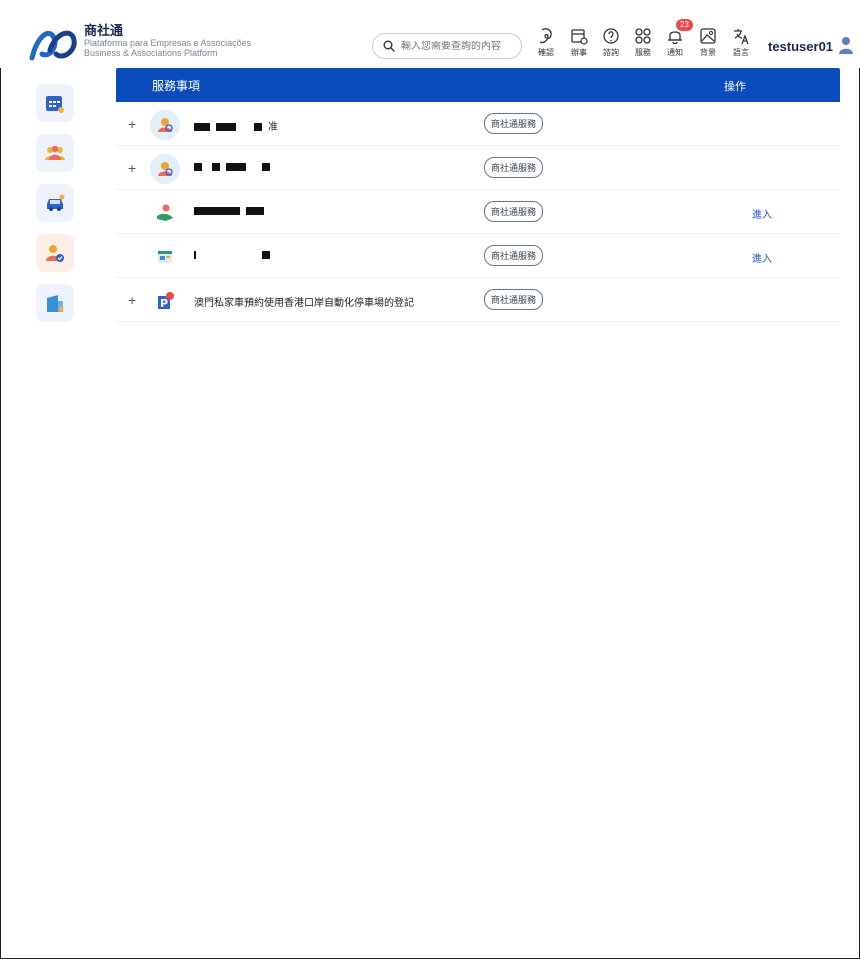 This screenshot has height=959, width=860. I want to click on tool-label: 確認, so click(546, 52).